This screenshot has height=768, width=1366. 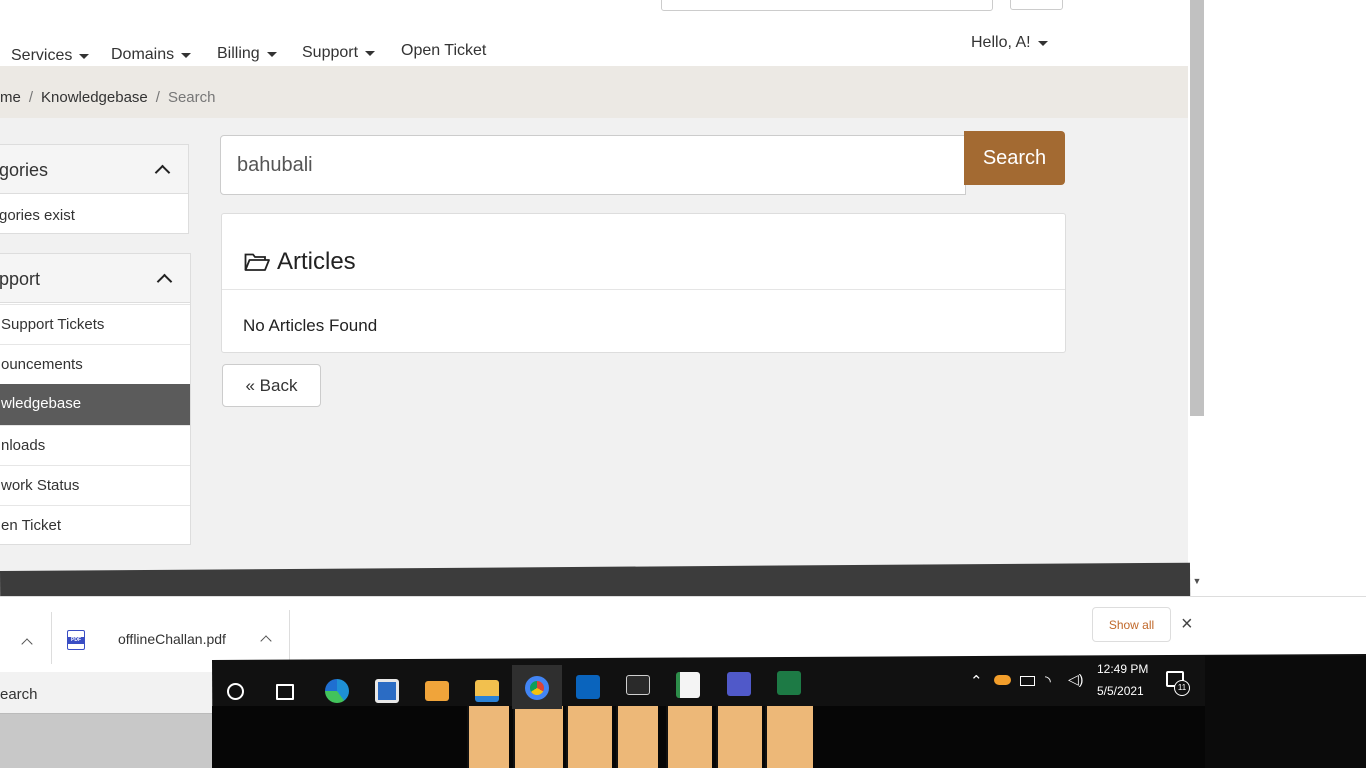 What do you see at coordinates (285, 692) in the screenshot?
I see `task-view-icon` at bounding box center [285, 692].